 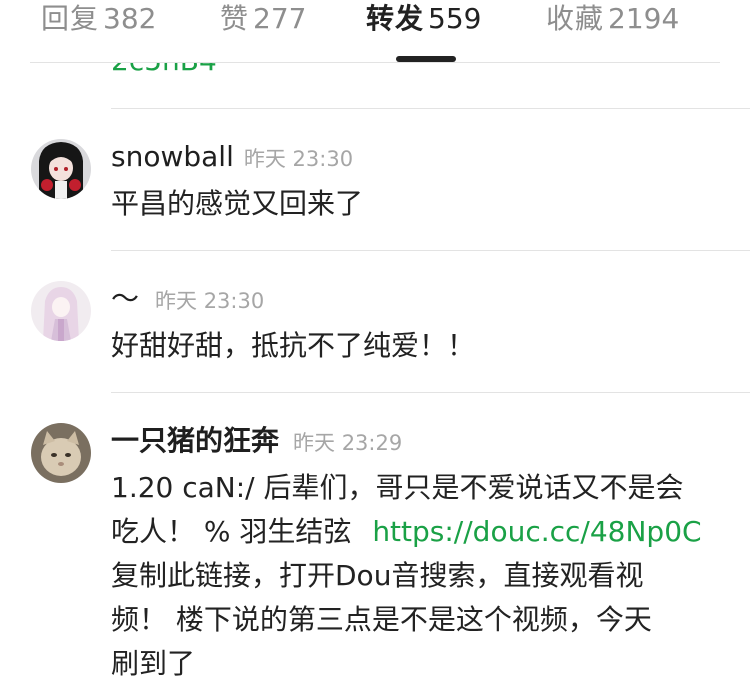 I want to click on tab-replies: 回复 382, so click(x=98, y=31).